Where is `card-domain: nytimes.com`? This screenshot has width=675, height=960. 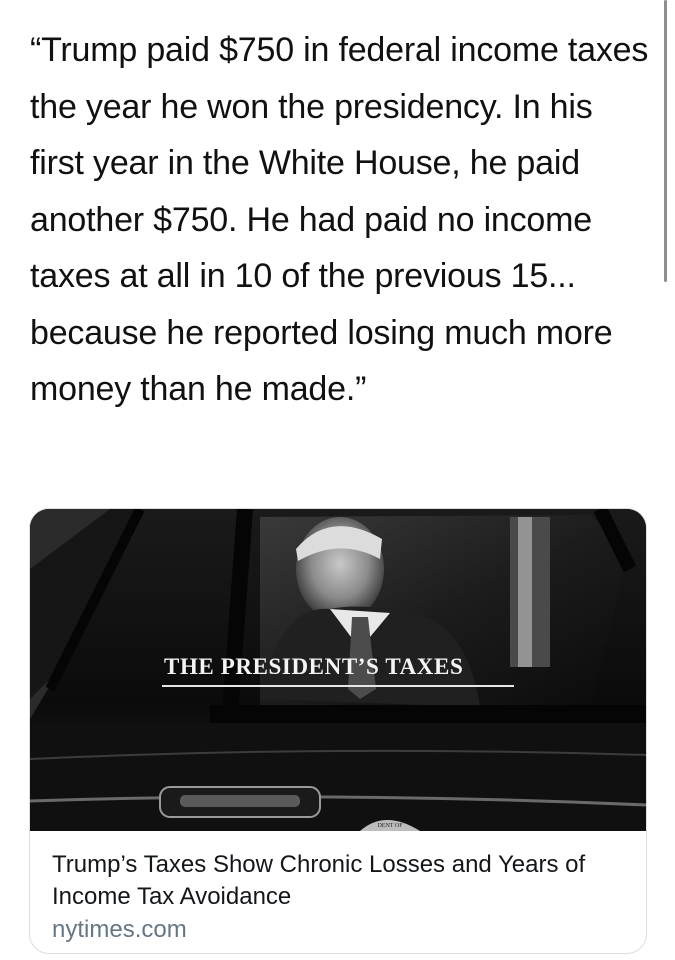
card-domain: nytimes.com is located at coordinates (119, 929).